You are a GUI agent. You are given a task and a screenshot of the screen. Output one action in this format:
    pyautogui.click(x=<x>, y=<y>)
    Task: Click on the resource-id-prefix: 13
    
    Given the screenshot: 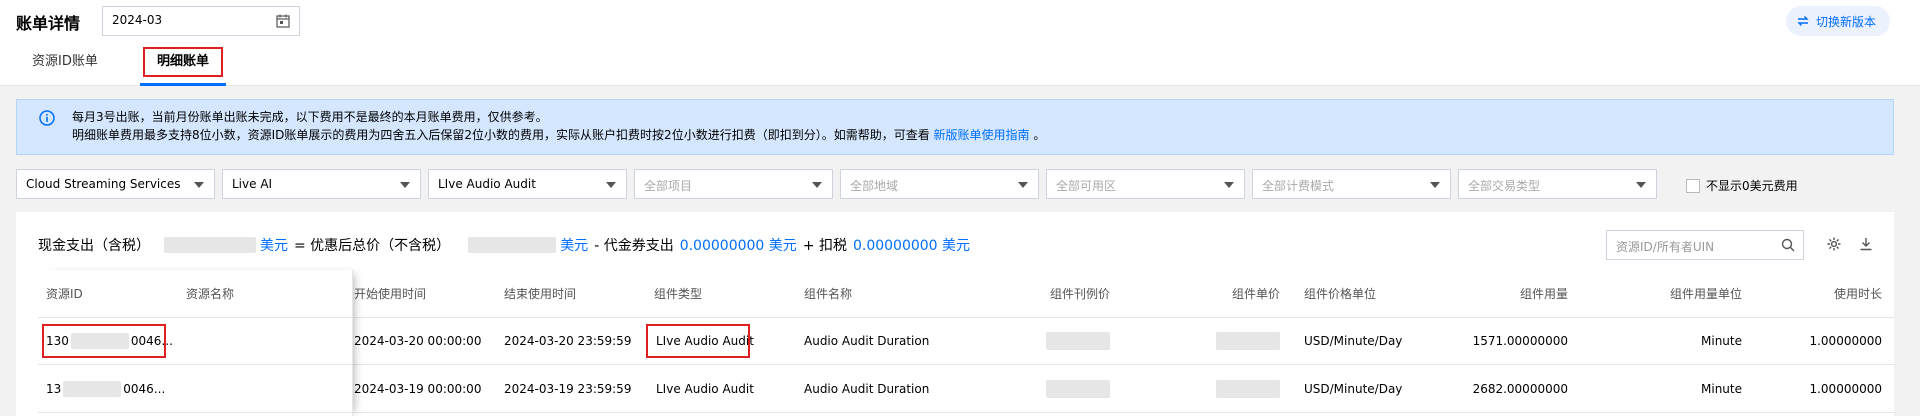 What is the action you would take?
    pyautogui.click(x=54, y=389)
    